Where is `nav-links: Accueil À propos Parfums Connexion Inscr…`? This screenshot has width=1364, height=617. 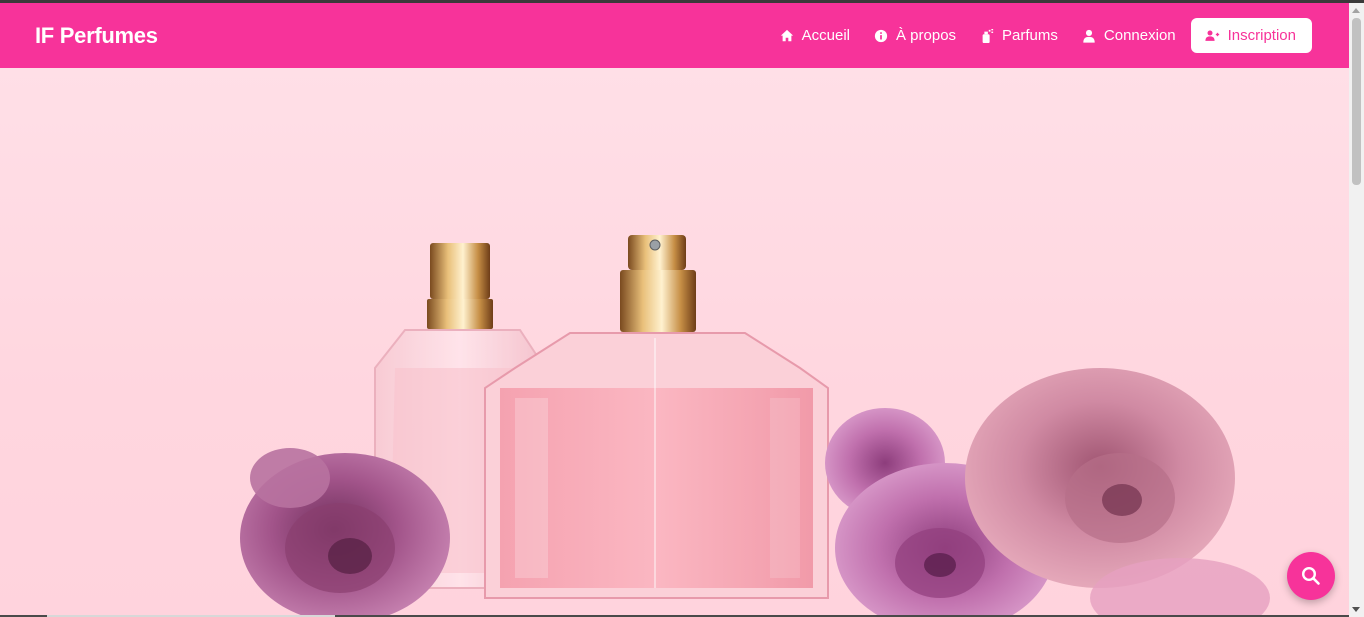 nav-links: Accueil À propos Parfums Connexion Inscr… is located at coordinates (1034, 35).